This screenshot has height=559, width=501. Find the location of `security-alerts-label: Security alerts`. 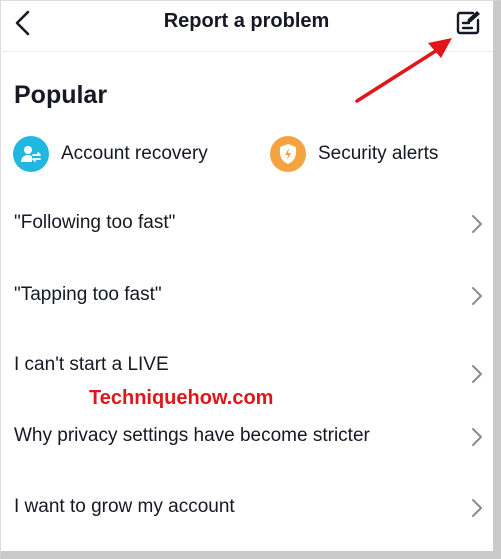

security-alerts-label: Security alerts is located at coordinates (378, 153).